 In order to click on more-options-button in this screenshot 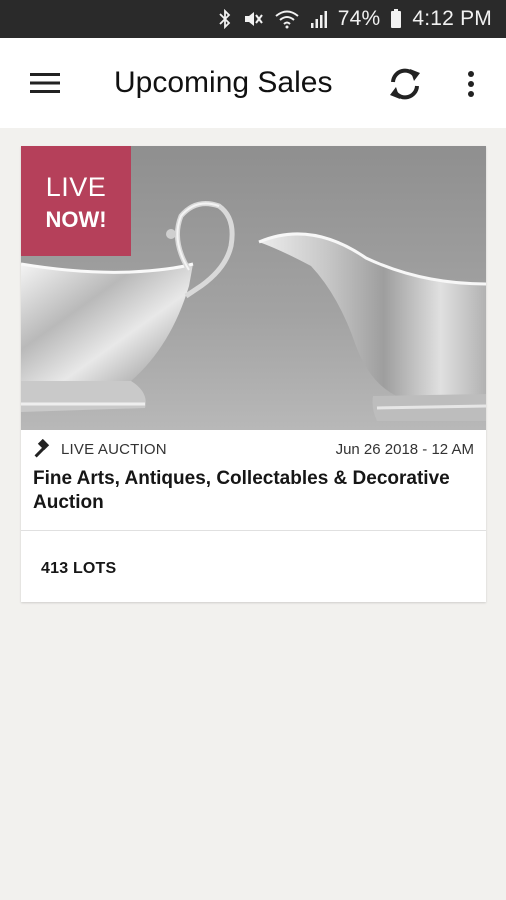, I will do `click(471, 84)`.